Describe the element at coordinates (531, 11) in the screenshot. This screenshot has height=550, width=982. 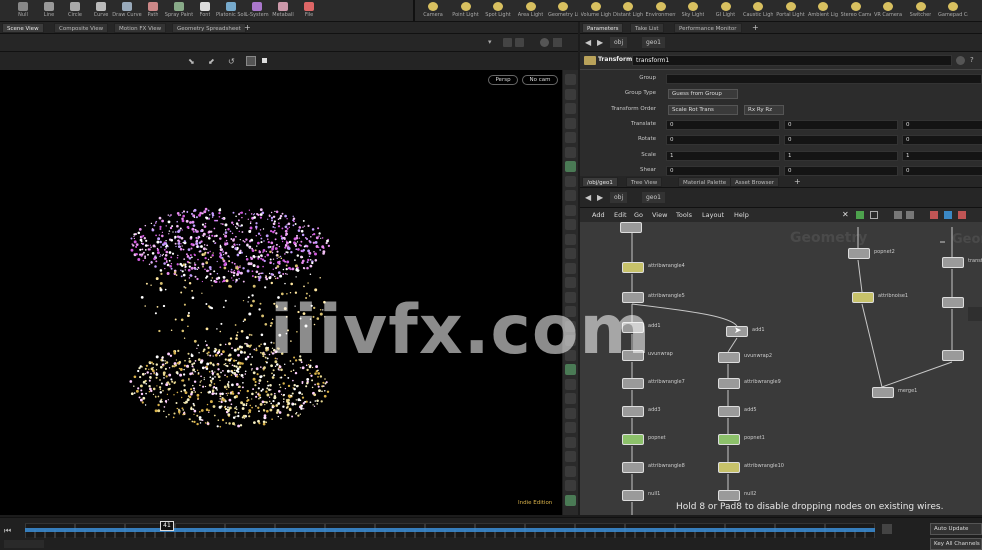
I see `light-shelf-tool: Area Light` at that location.